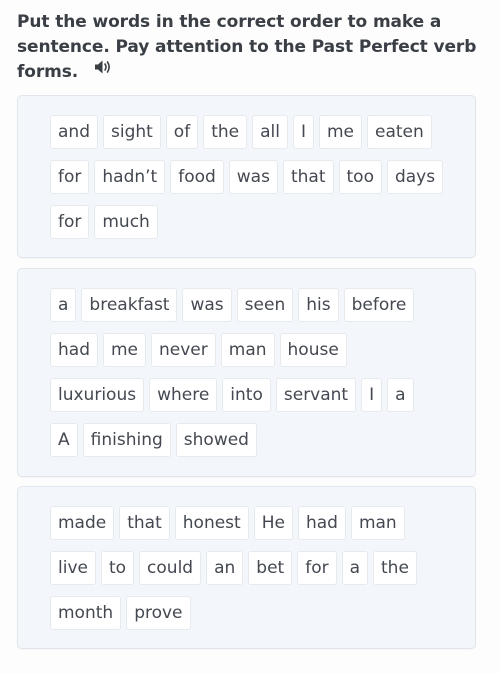 The image size is (500, 674). What do you see at coordinates (86, 613) in the screenshot?
I see `word-tile: month` at bounding box center [86, 613].